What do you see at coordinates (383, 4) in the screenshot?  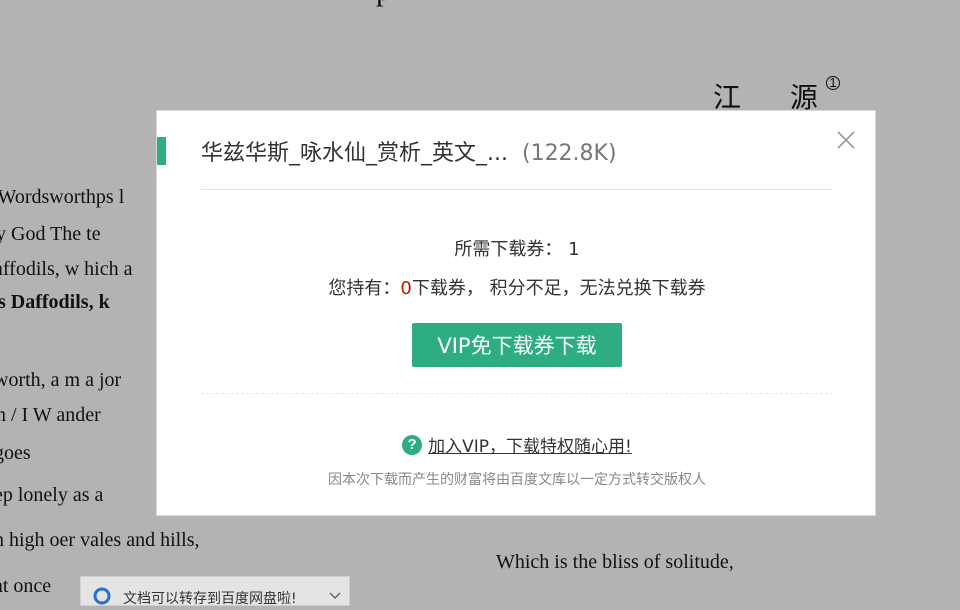 I see `doc-title-fragment: p` at bounding box center [383, 4].